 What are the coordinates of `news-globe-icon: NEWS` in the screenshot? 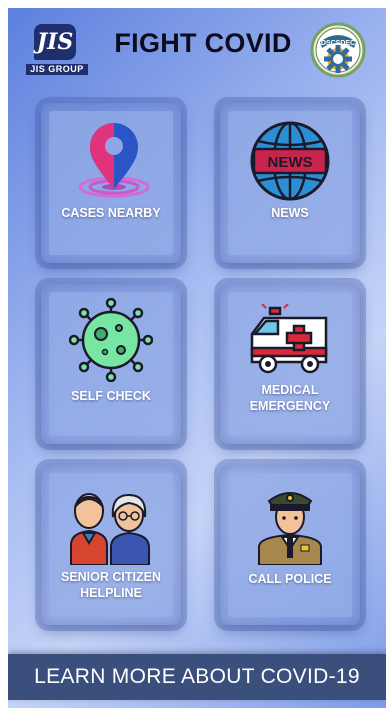 It's located at (290, 161).